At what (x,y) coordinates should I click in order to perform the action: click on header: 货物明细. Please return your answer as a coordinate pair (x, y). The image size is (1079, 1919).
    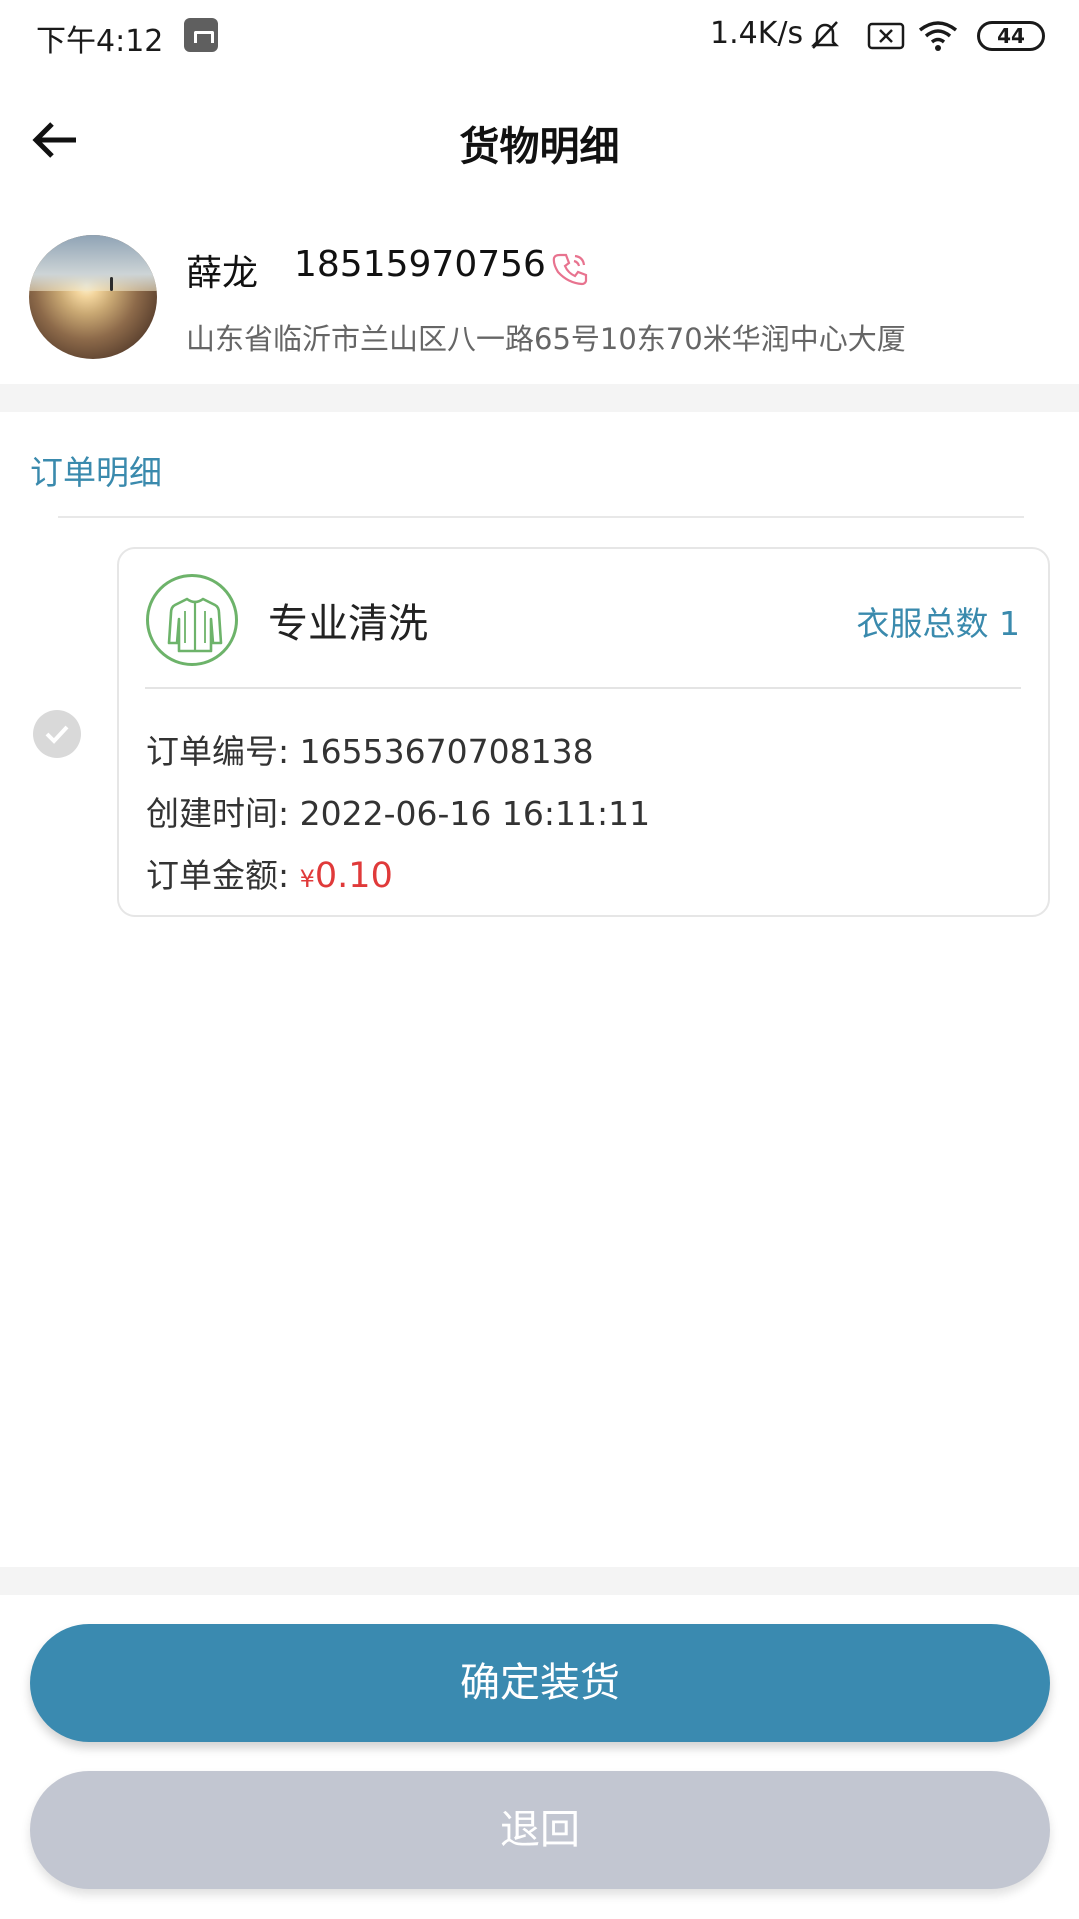
    Looking at the image, I should click on (539, 140).